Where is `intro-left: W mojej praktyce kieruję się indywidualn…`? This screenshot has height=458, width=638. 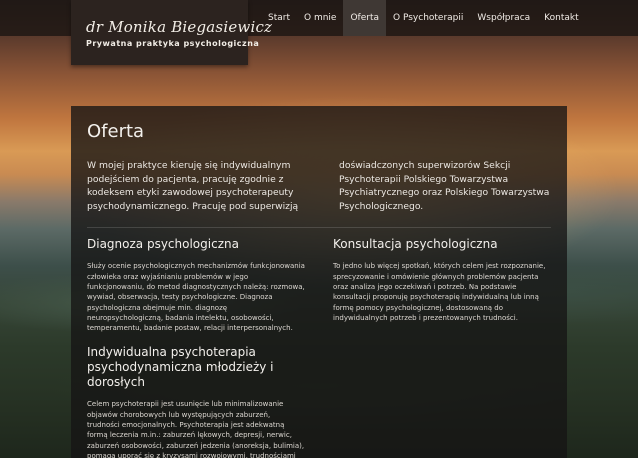 intro-left: W mojej praktyce kieruję się indywidualn… is located at coordinates (193, 186).